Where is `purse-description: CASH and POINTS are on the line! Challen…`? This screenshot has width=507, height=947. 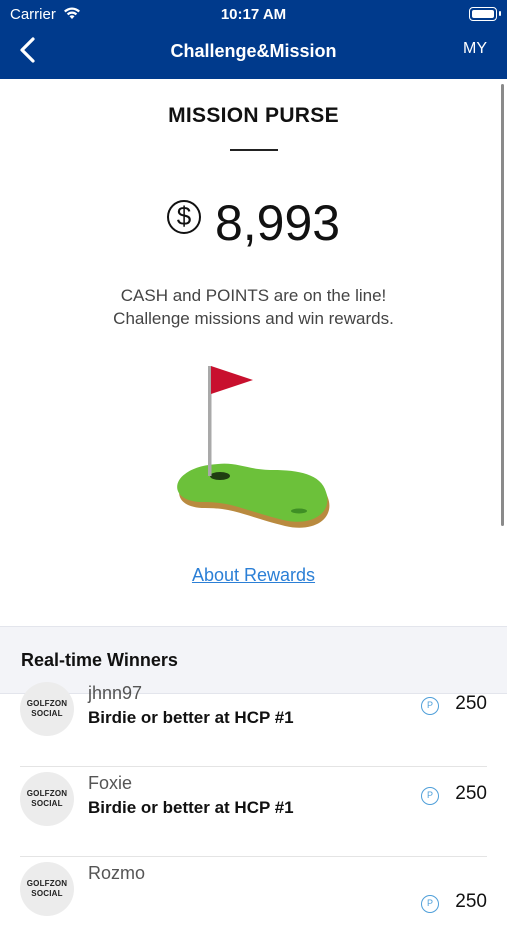
purse-description: CASH and POINTS are on the line! Challen… is located at coordinates (253, 307).